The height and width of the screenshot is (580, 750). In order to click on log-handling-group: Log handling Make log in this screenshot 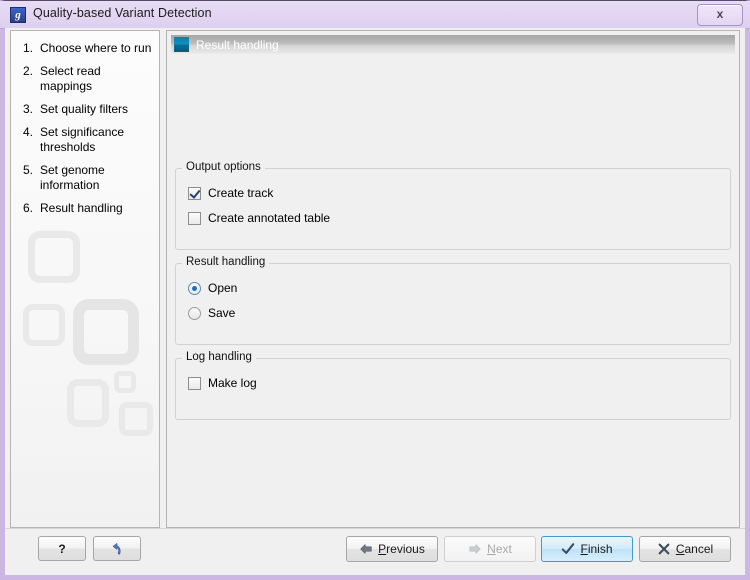, I will do `click(453, 385)`.